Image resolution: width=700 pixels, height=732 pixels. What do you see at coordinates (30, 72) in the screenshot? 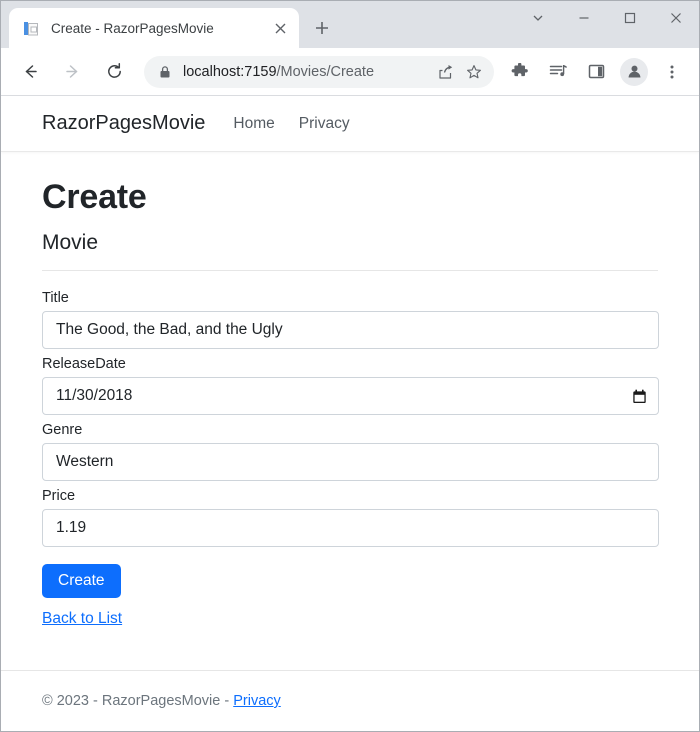
I see `back-arrow-icon` at bounding box center [30, 72].